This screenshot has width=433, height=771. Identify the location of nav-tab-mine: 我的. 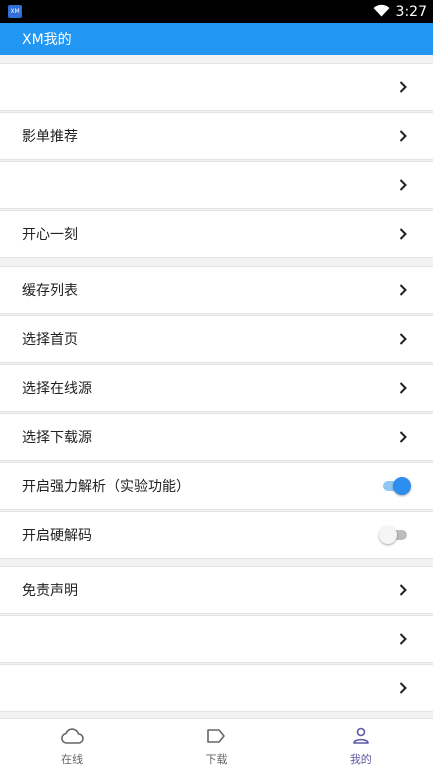
(361, 745).